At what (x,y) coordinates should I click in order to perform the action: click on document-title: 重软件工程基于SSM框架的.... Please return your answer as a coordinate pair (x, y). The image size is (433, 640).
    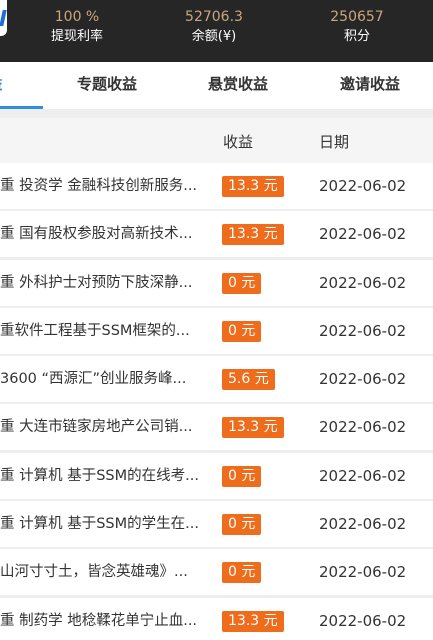
    Looking at the image, I should click on (95, 330).